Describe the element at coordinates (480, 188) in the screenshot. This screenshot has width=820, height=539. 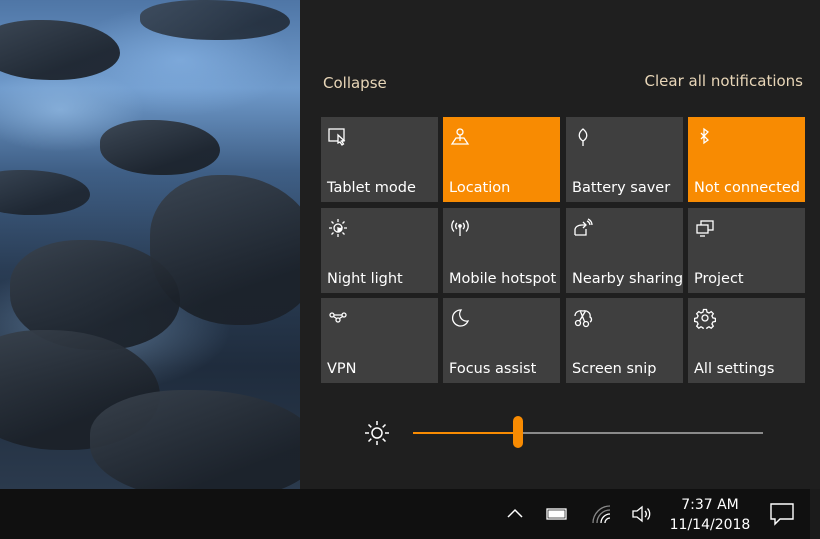
I see `tile-label: Location` at that location.